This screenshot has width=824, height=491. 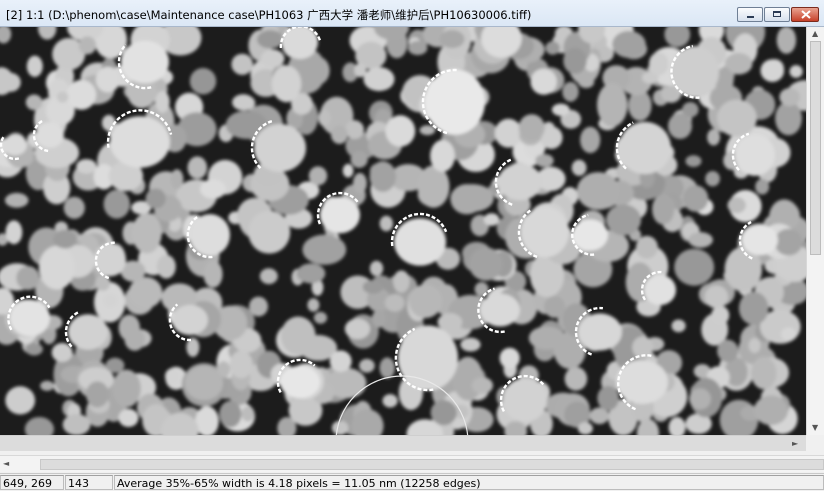 What do you see at coordinates (777, 14) in the screenshot?
I see `maximize-button` at bounding box center [777, 14].